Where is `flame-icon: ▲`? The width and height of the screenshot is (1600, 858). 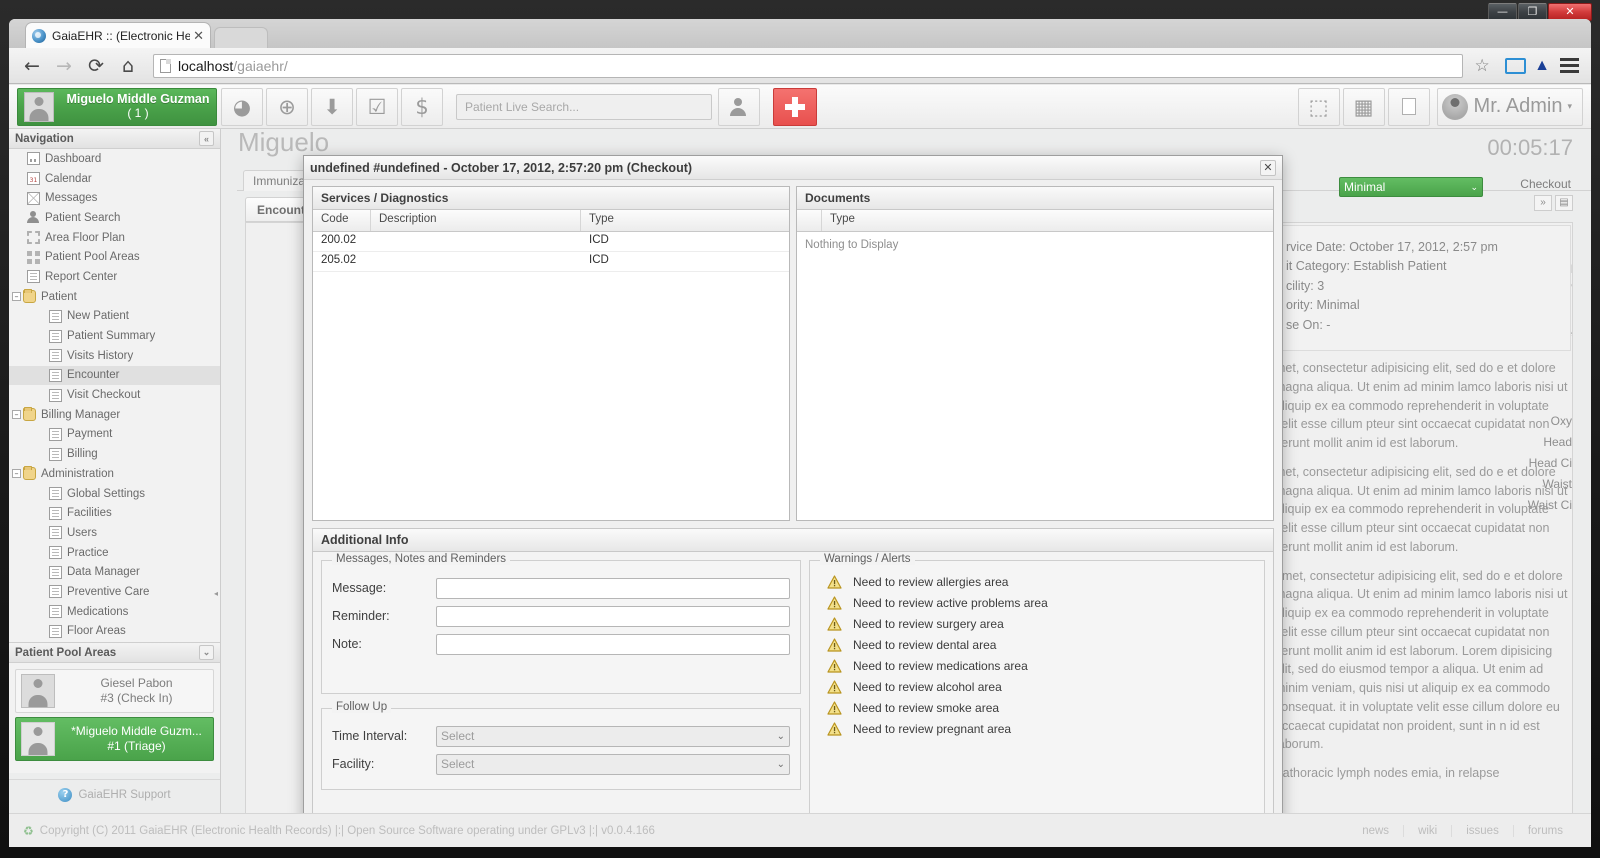
flame-icon: ▲ is located at coordinates (1542, 66).